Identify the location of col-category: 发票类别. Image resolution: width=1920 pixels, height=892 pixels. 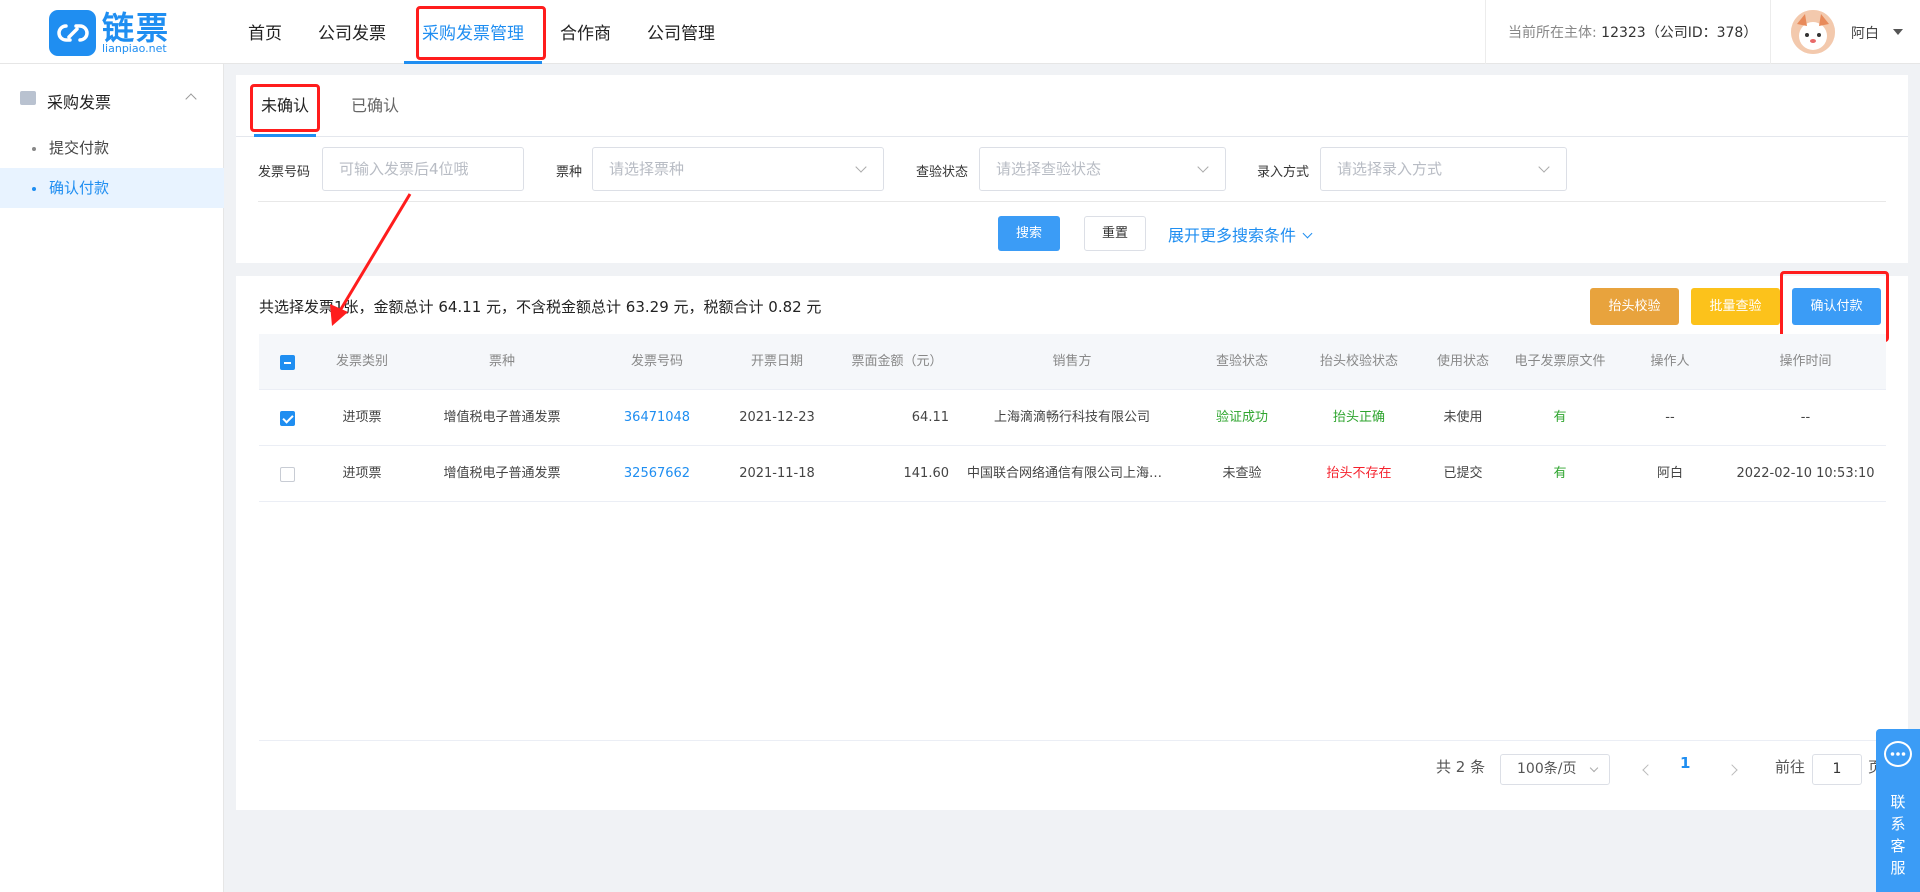
(361, 361).